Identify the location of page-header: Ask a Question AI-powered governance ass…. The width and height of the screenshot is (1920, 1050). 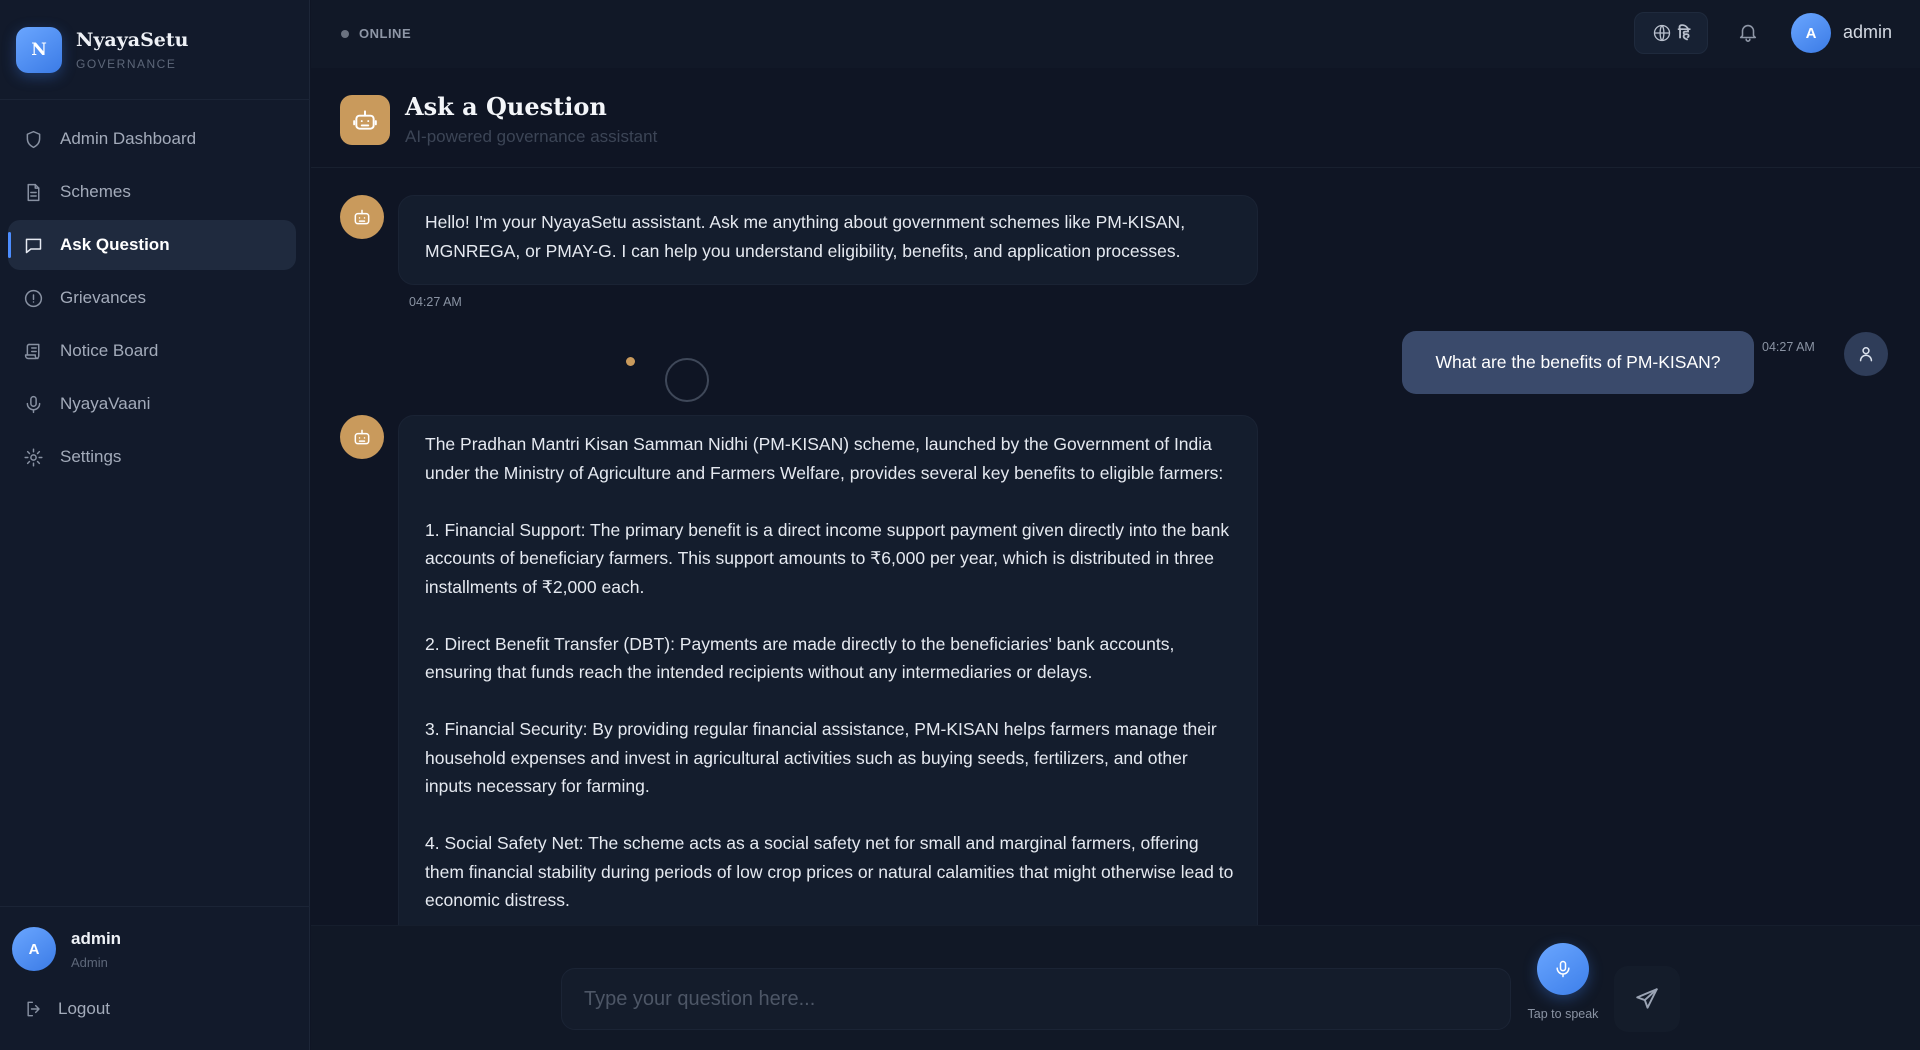
(1115, 118).